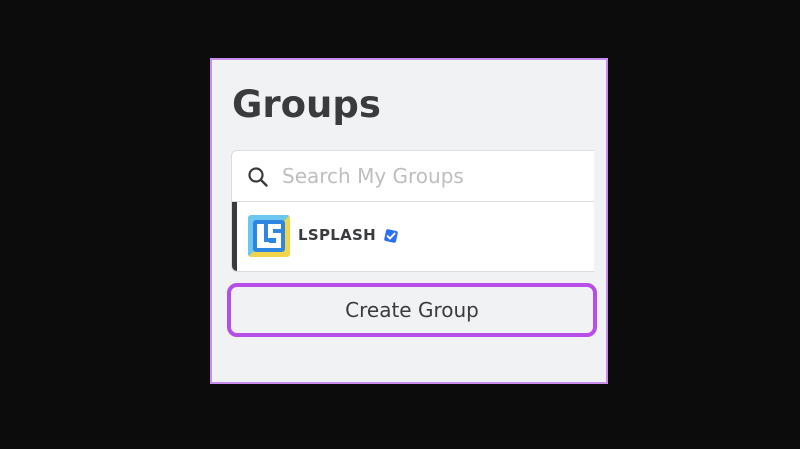  I want to click on search-icon, so click(258, 177).